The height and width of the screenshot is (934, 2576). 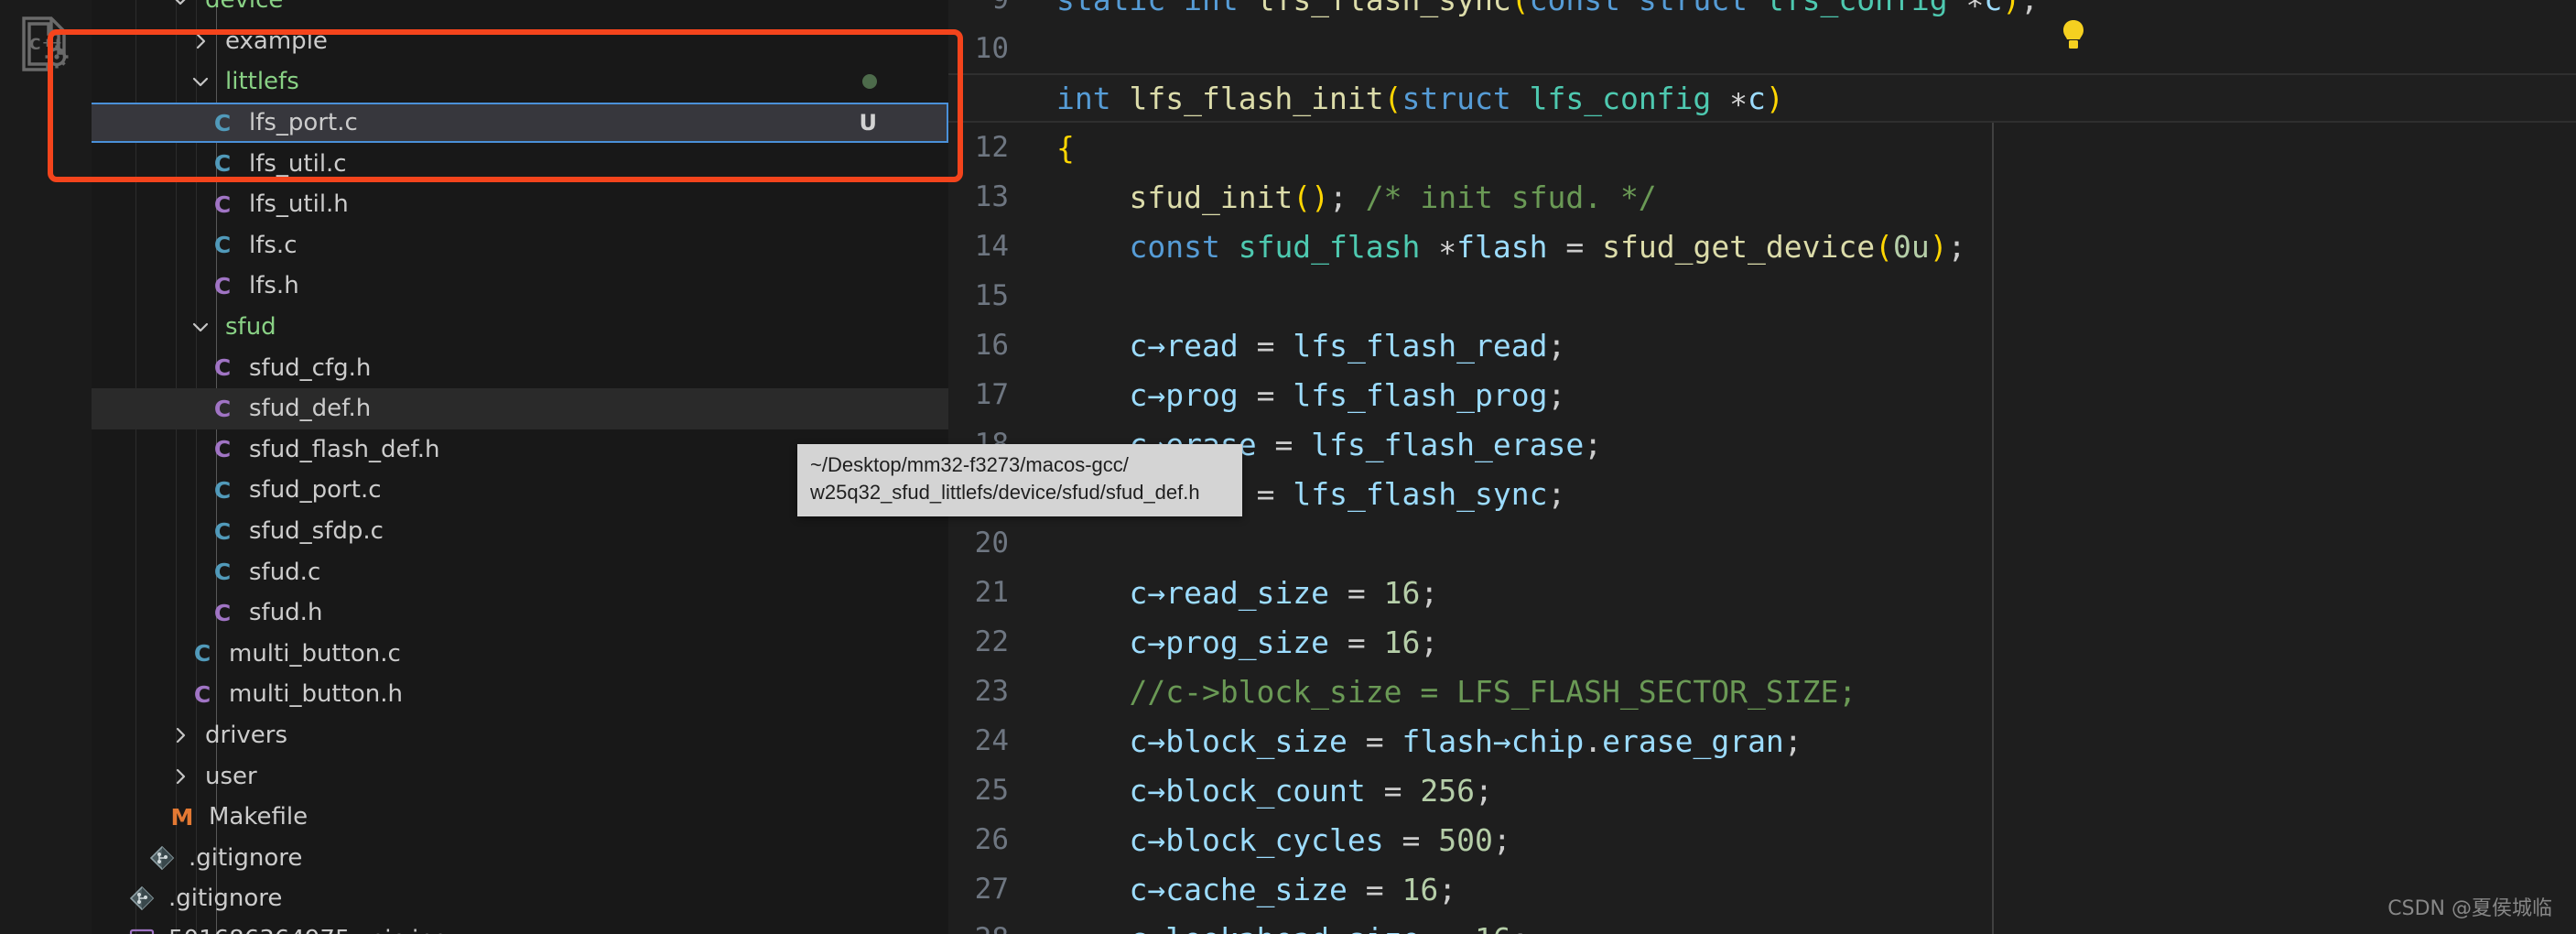 What do you see at coordinates (520, 571) in the screenshot?
I see `tree-file-sfud.c: Csfud.c` at bounding box center [520, 571].